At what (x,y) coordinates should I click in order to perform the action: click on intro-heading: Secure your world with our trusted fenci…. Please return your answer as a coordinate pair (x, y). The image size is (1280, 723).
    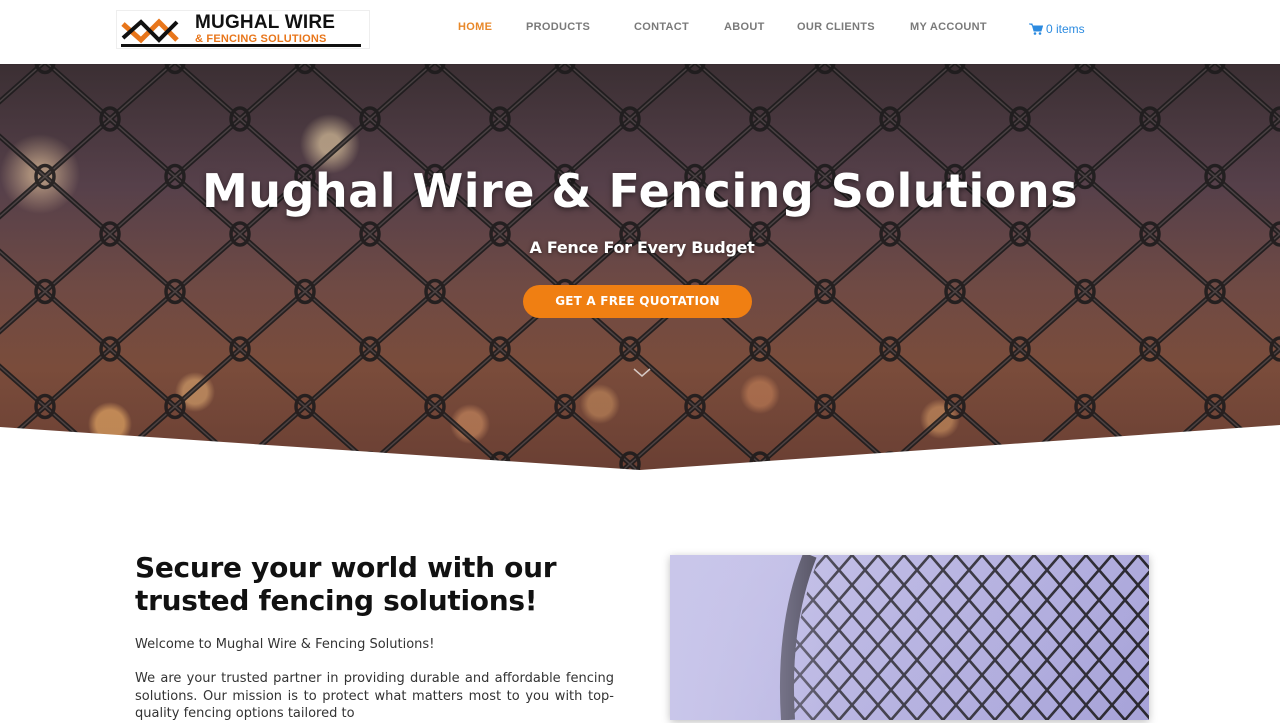
    Looking at the image, I should click on (346, 584).